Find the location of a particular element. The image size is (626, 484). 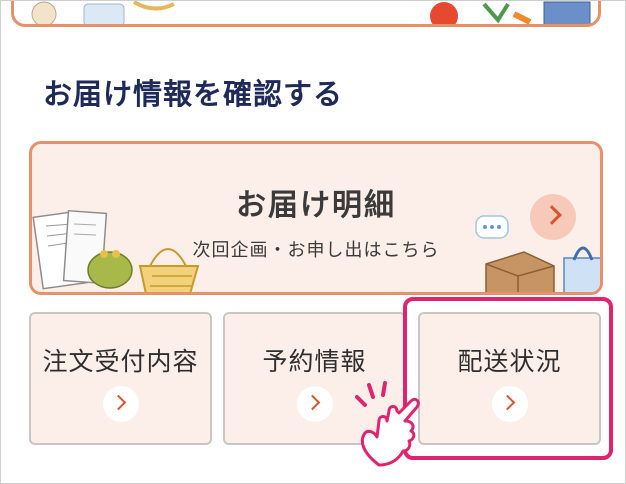

reservation-info-label: 予約情報 is located at coordinates (314, 361).